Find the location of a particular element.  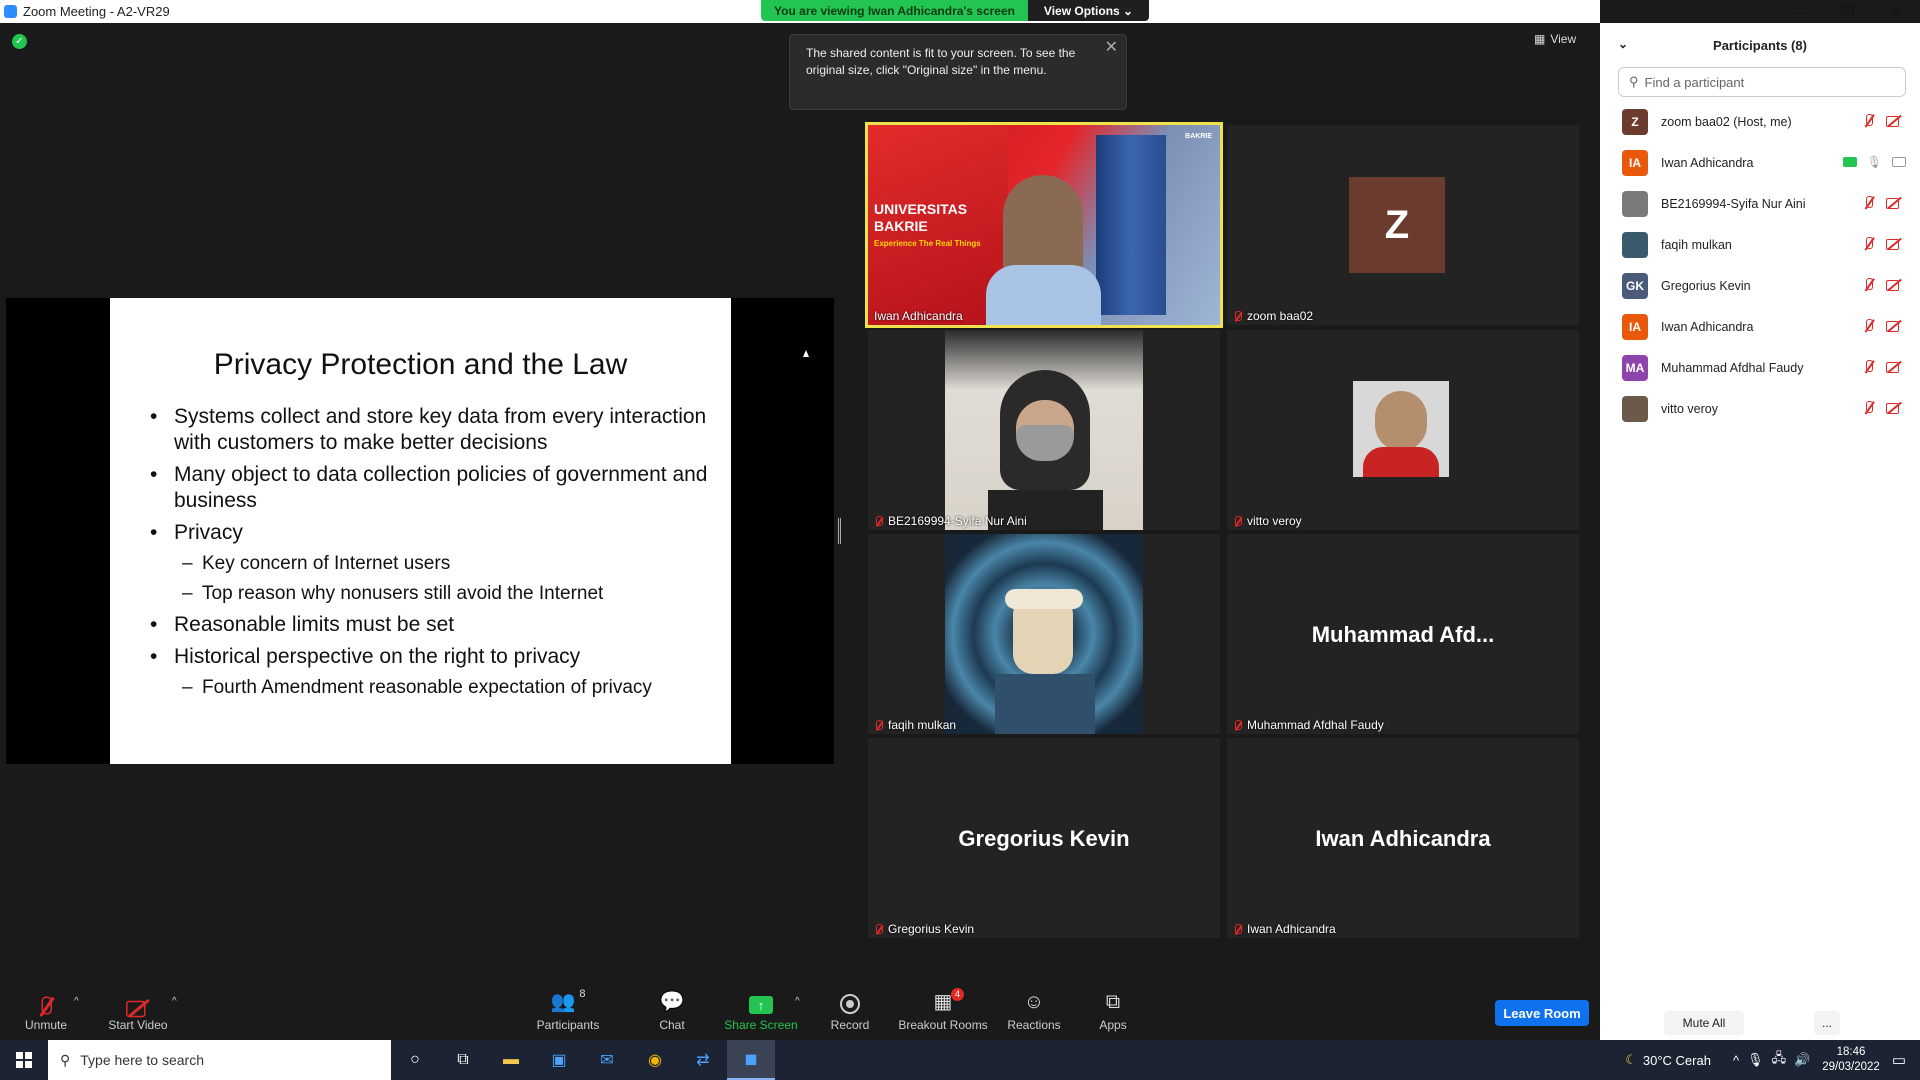

search-placeholder: Find a participant is located at coordinates (1694, 82).